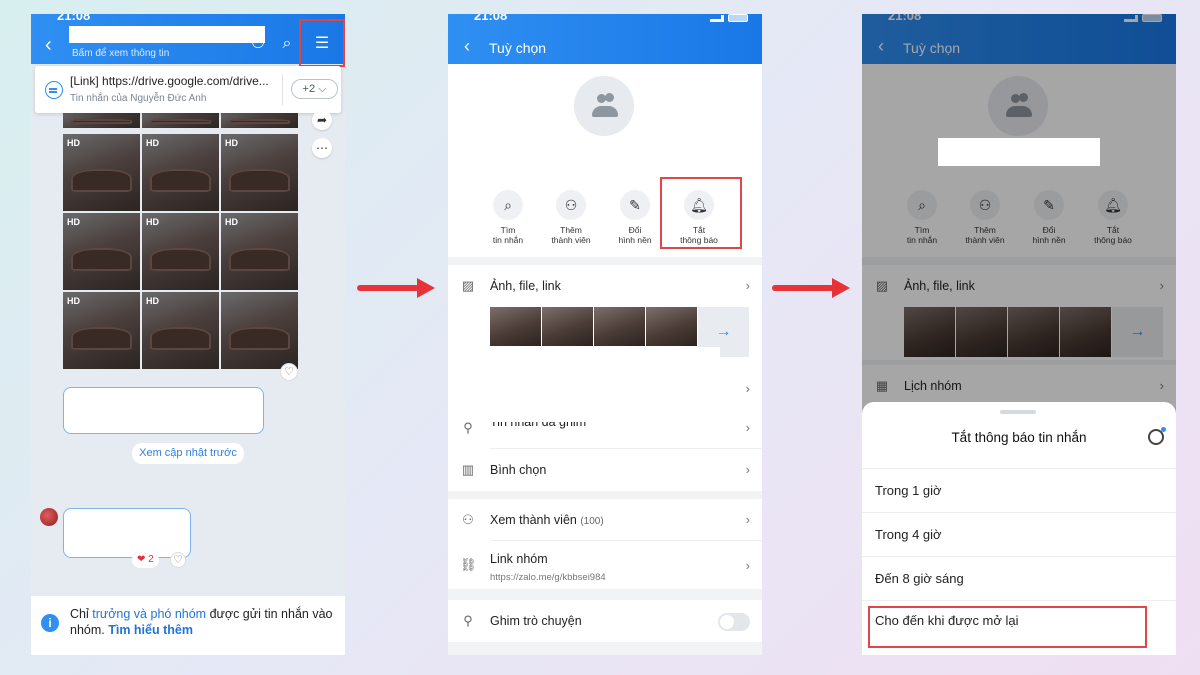  Describe the element at coordinates (605, 22) in the screenshot. I see `status-bar: 21:08` at that location.